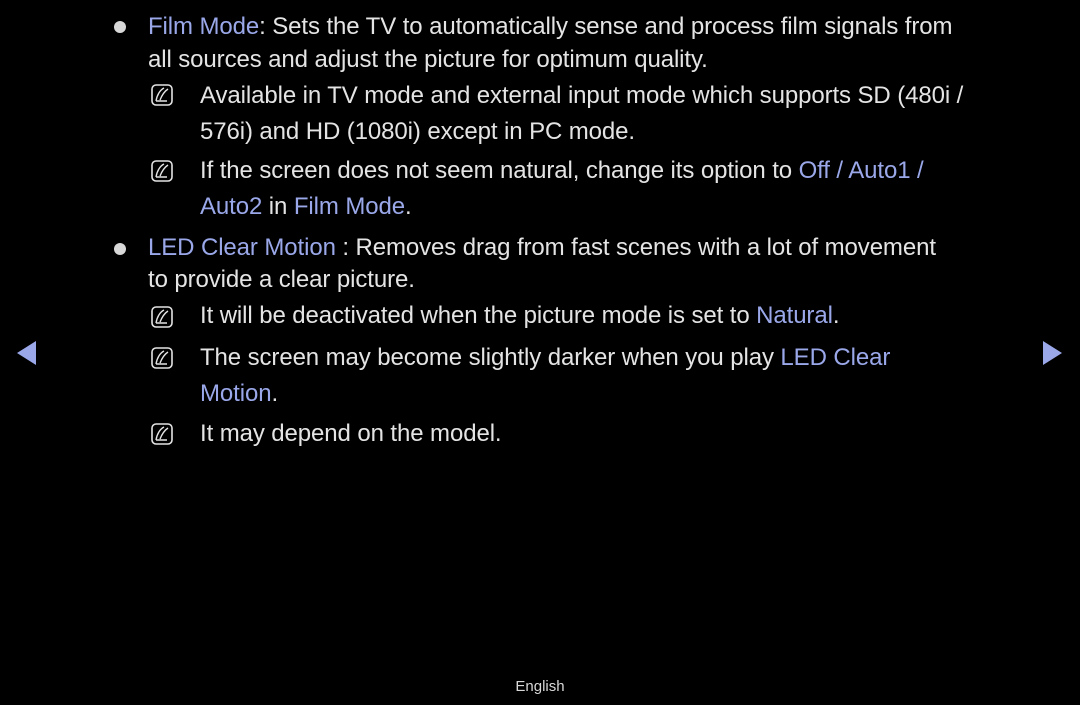 The width and height of the screenshot is (1080, 705). What do you see at coordinates (204, 26) in the screenshot?
I see `film-mode-term: Film Mode` at bounding box center [204, 26].